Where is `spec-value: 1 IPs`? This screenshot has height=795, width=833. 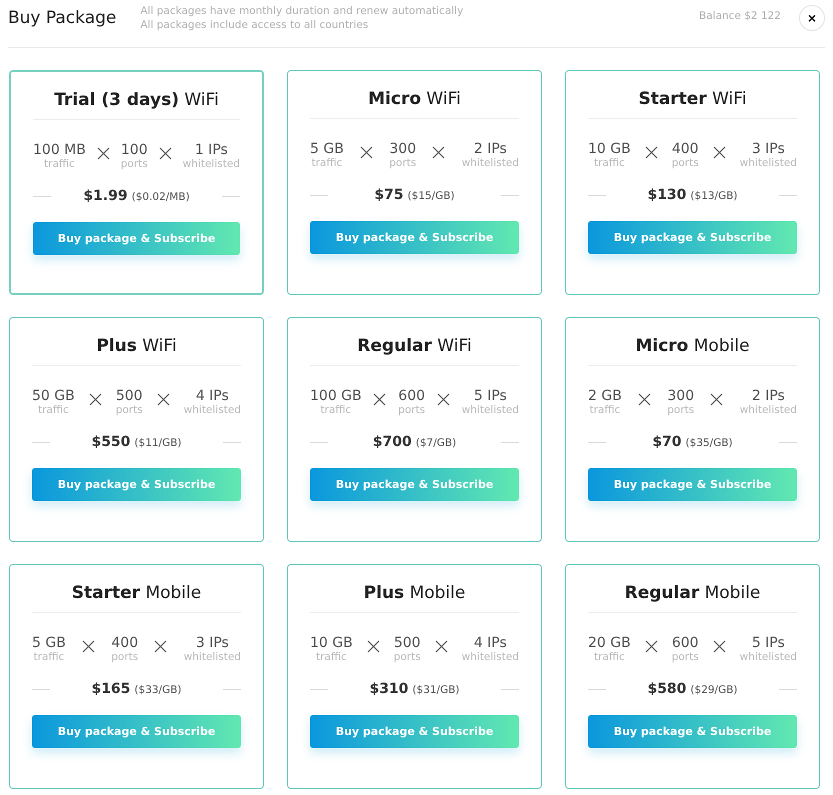 spec-value: 1 IPs is located at coordinates (211, 150).